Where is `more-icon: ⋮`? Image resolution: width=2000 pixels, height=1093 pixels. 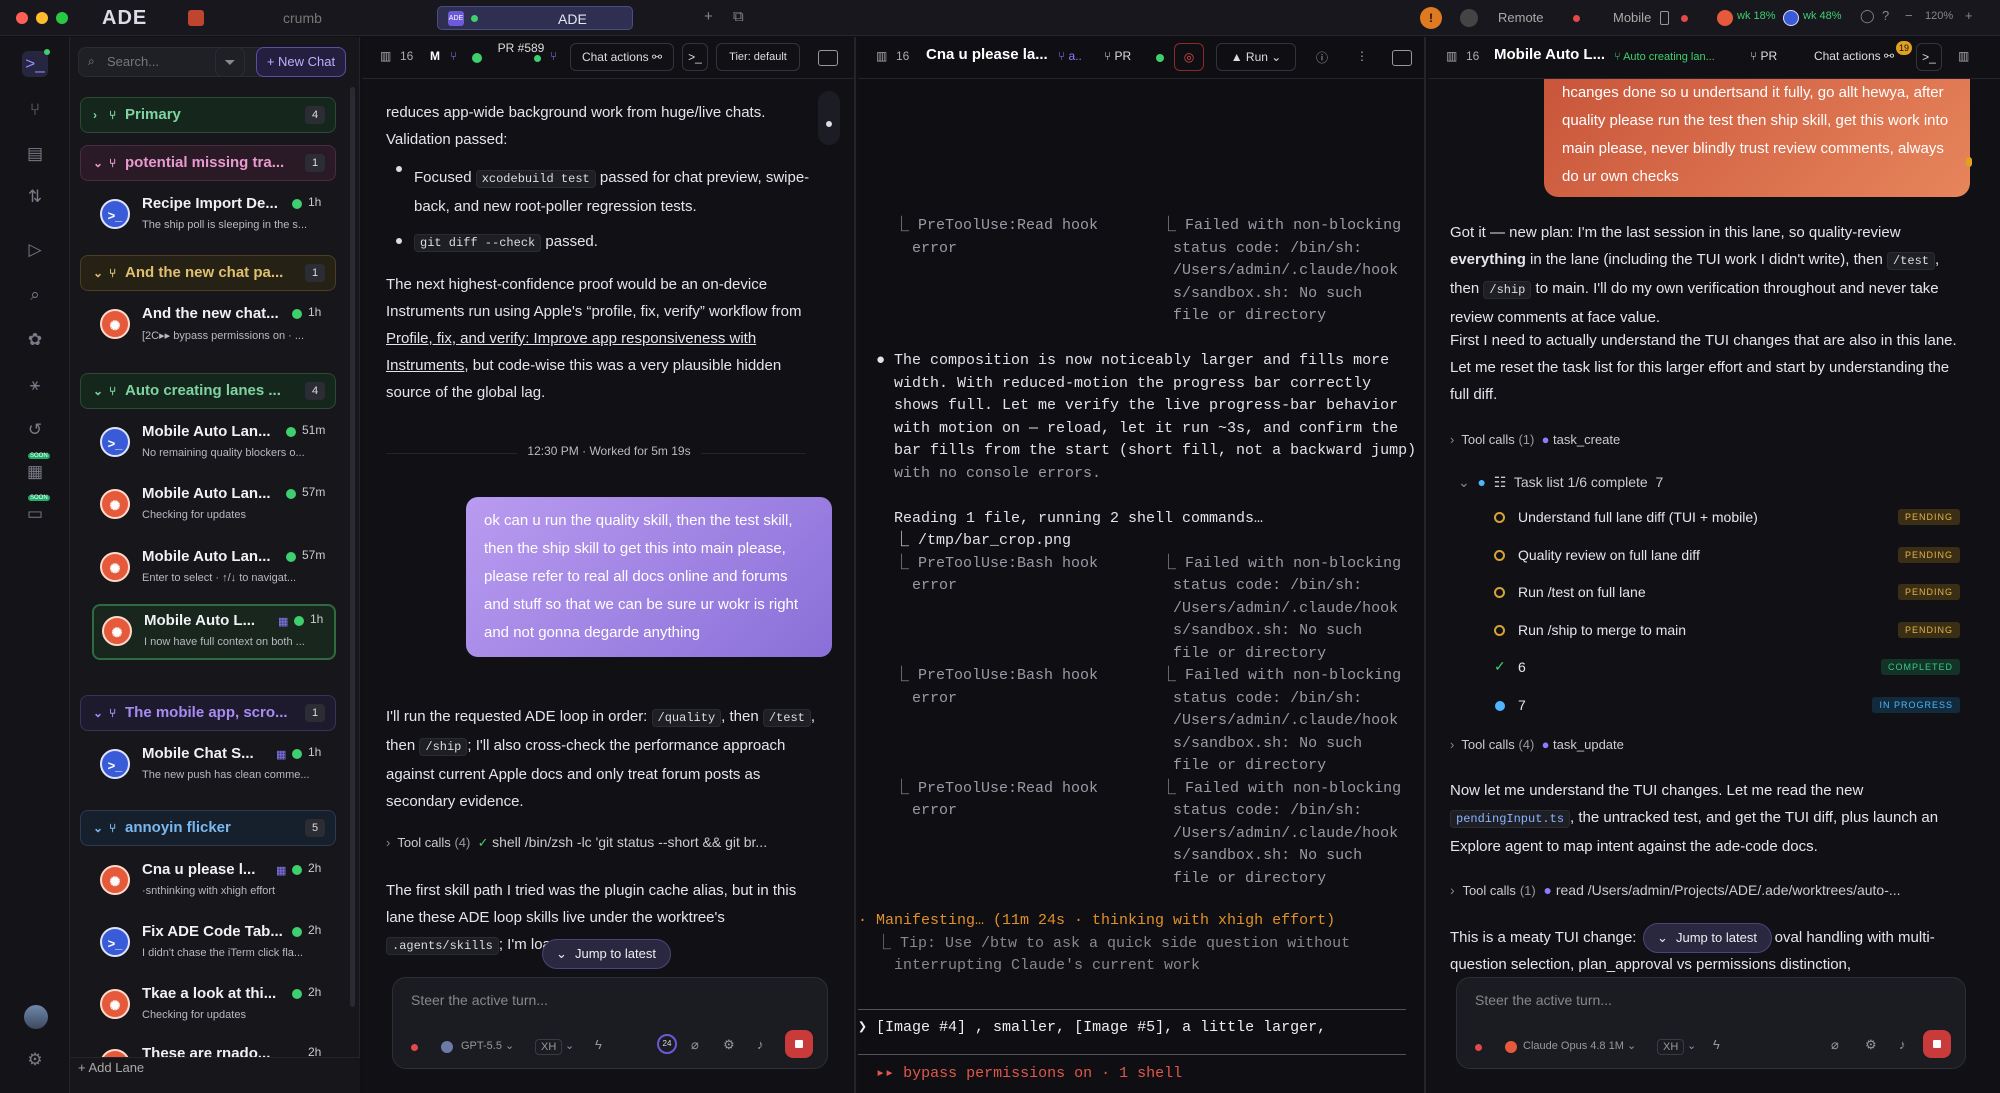
more-icon: ⋮ is located at coordinates (1362, 56).